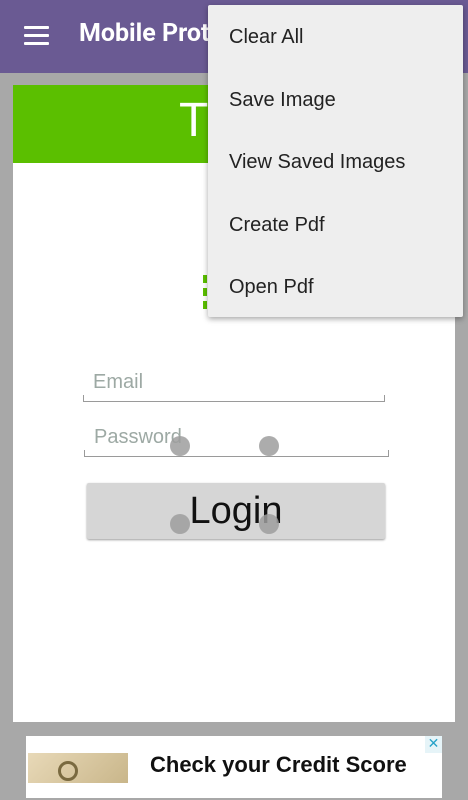 This screenshot has height=800, width=468. I want to click on email-underline, so click(234, 398).